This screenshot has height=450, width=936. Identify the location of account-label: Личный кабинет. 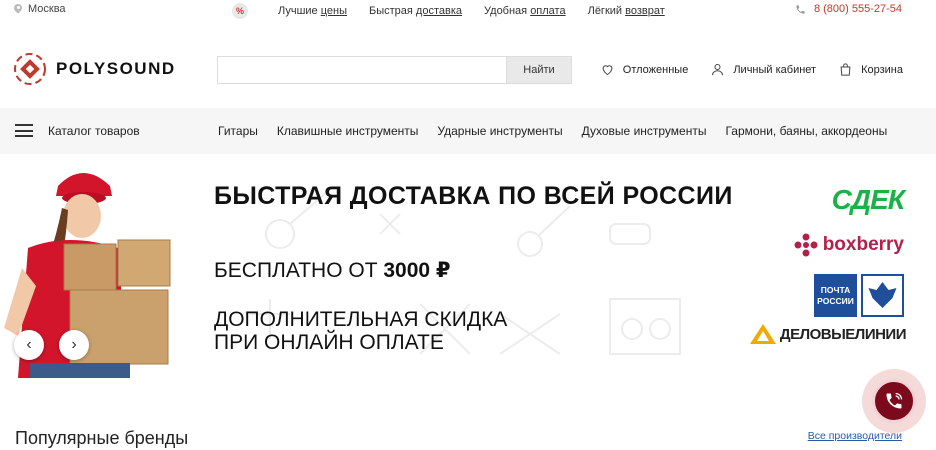
(775, 69).